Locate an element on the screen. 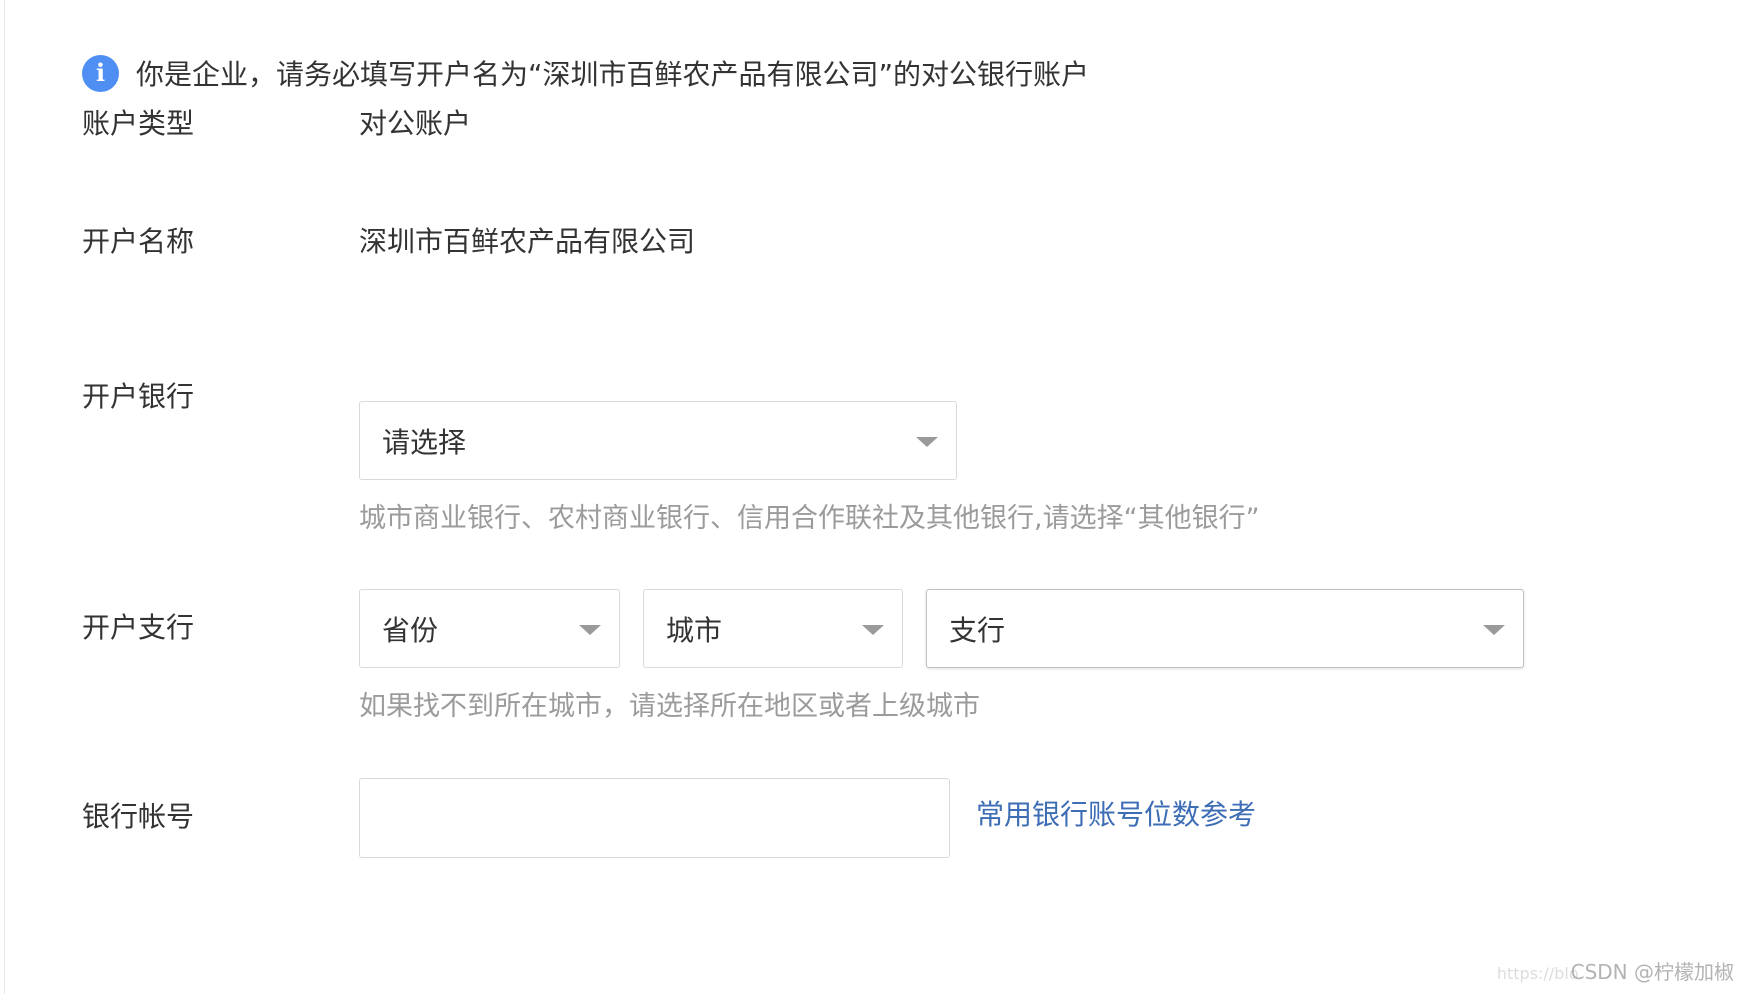  bank-label: 开户银行 is located at coordinates (138, 396).